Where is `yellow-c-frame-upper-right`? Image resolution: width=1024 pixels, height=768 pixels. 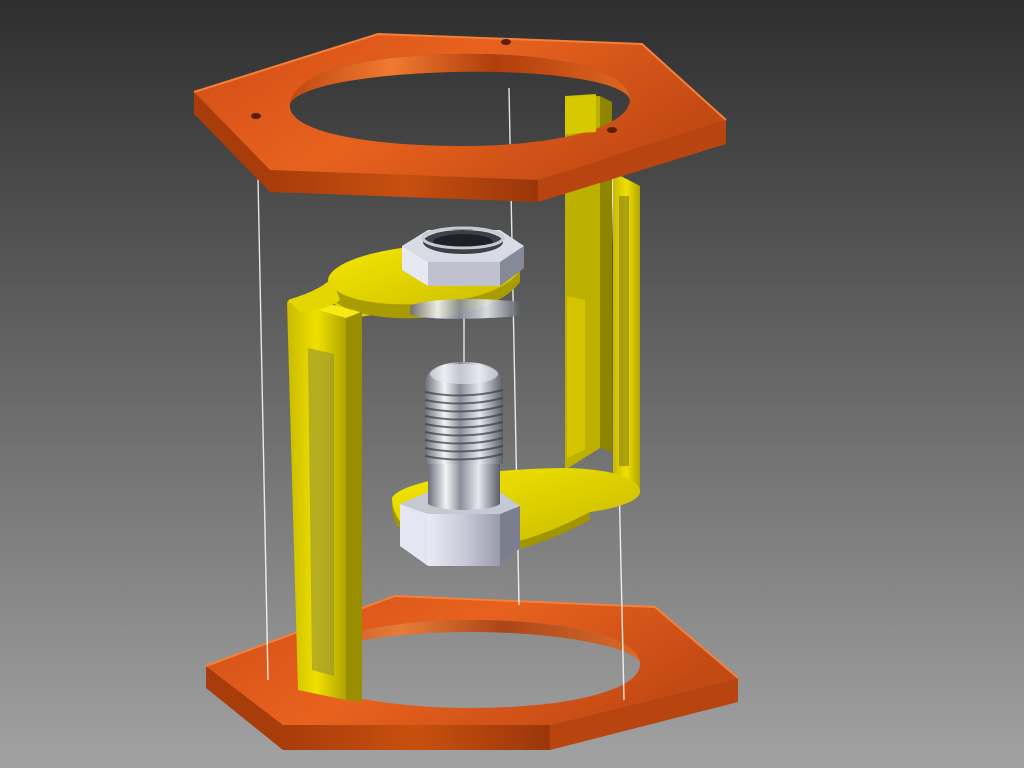
yellow-c-frame-upper-right is located at coordinates (580, 114).